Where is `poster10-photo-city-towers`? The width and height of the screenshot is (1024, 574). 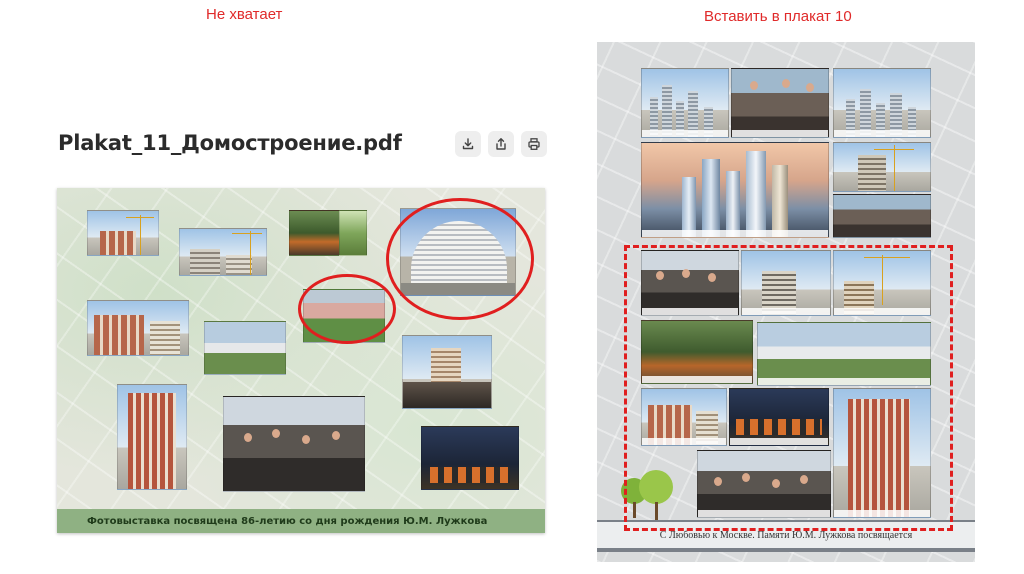 poster10-photo-city-towers is located at coordinates (685, 103).